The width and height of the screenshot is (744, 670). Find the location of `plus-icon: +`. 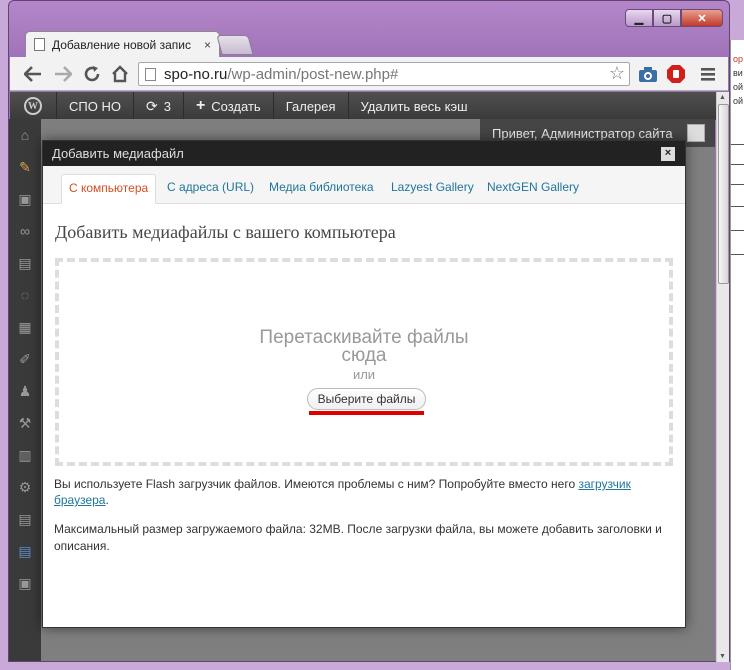

plus-icon: + is located at coordinates (200, 105).